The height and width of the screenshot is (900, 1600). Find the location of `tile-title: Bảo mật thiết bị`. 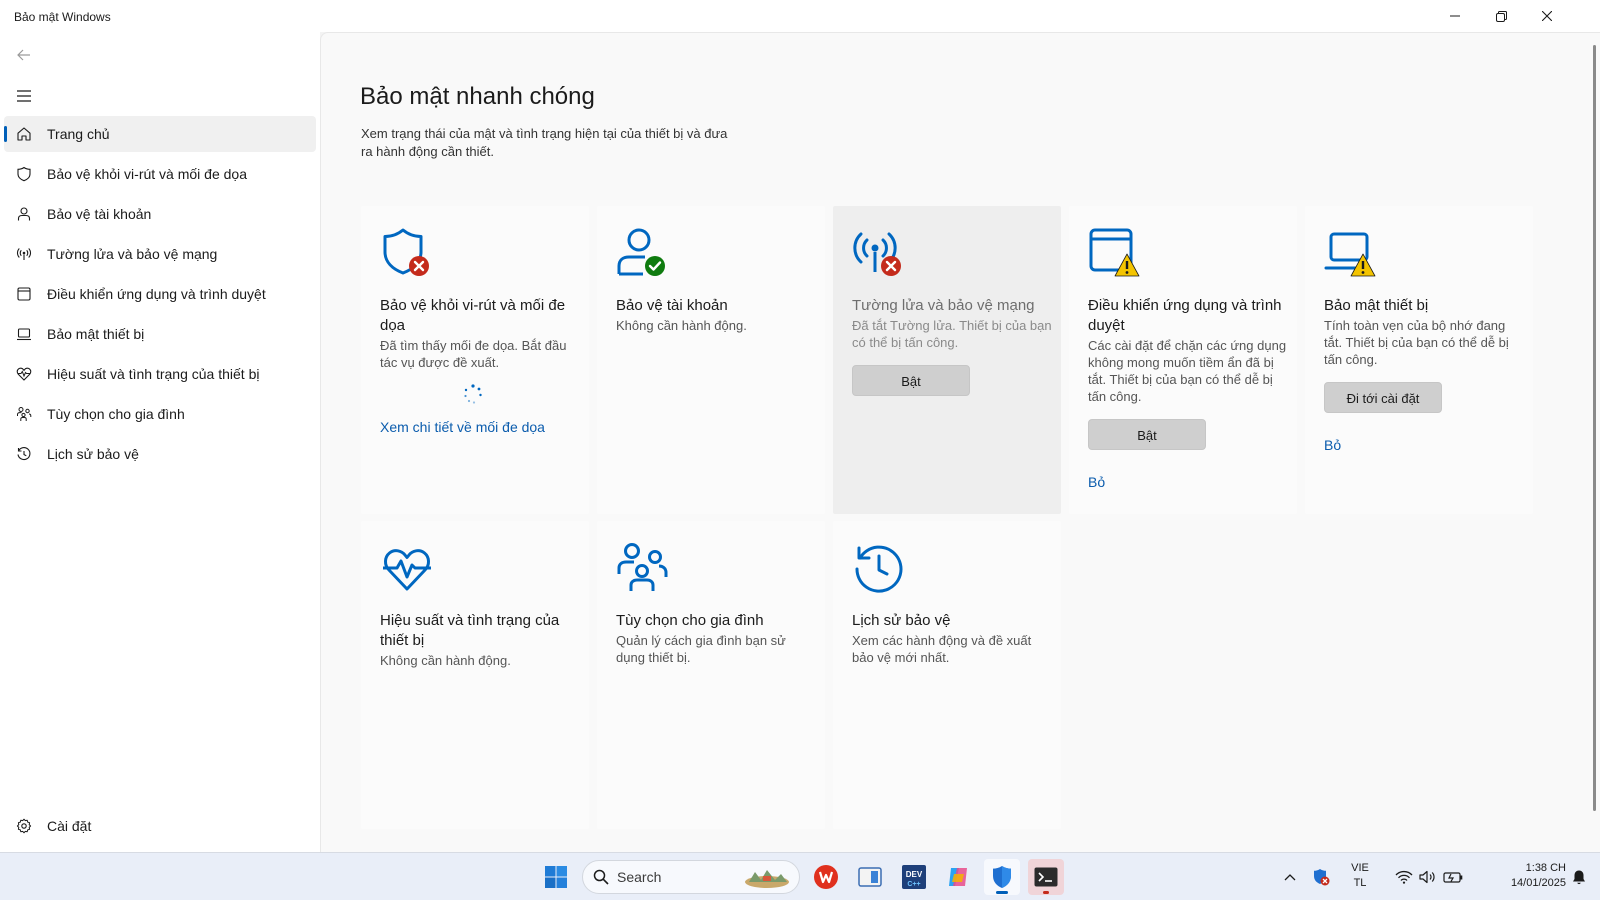

tile-title: Bảo mật thiết bị is located at coordinates (1376, 305).